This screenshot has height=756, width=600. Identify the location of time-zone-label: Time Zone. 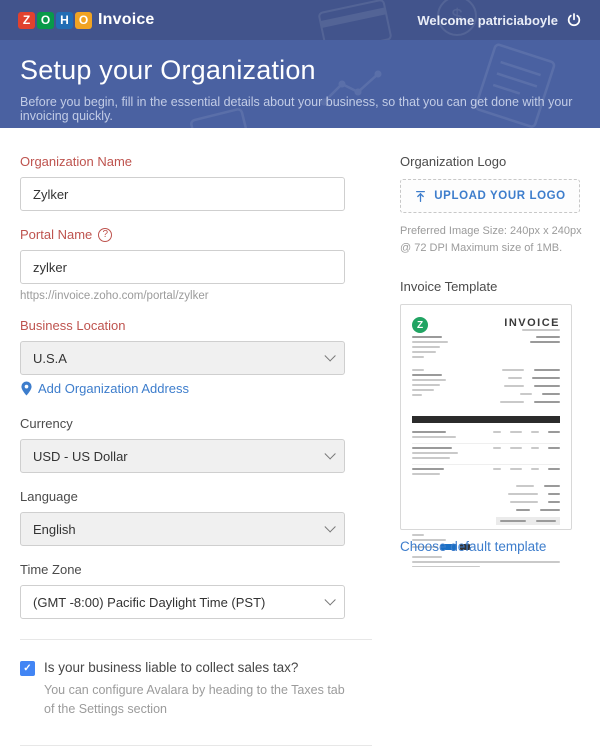
(51, 569).